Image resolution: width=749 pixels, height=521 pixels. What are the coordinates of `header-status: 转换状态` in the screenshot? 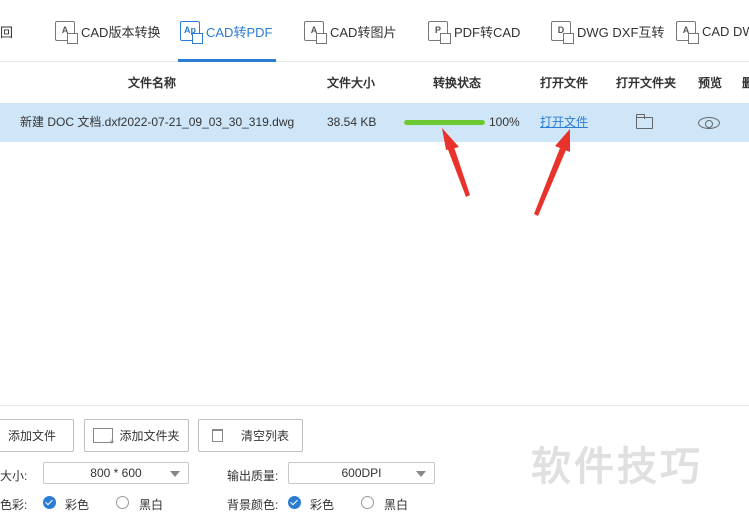 It's located at (457, 83).